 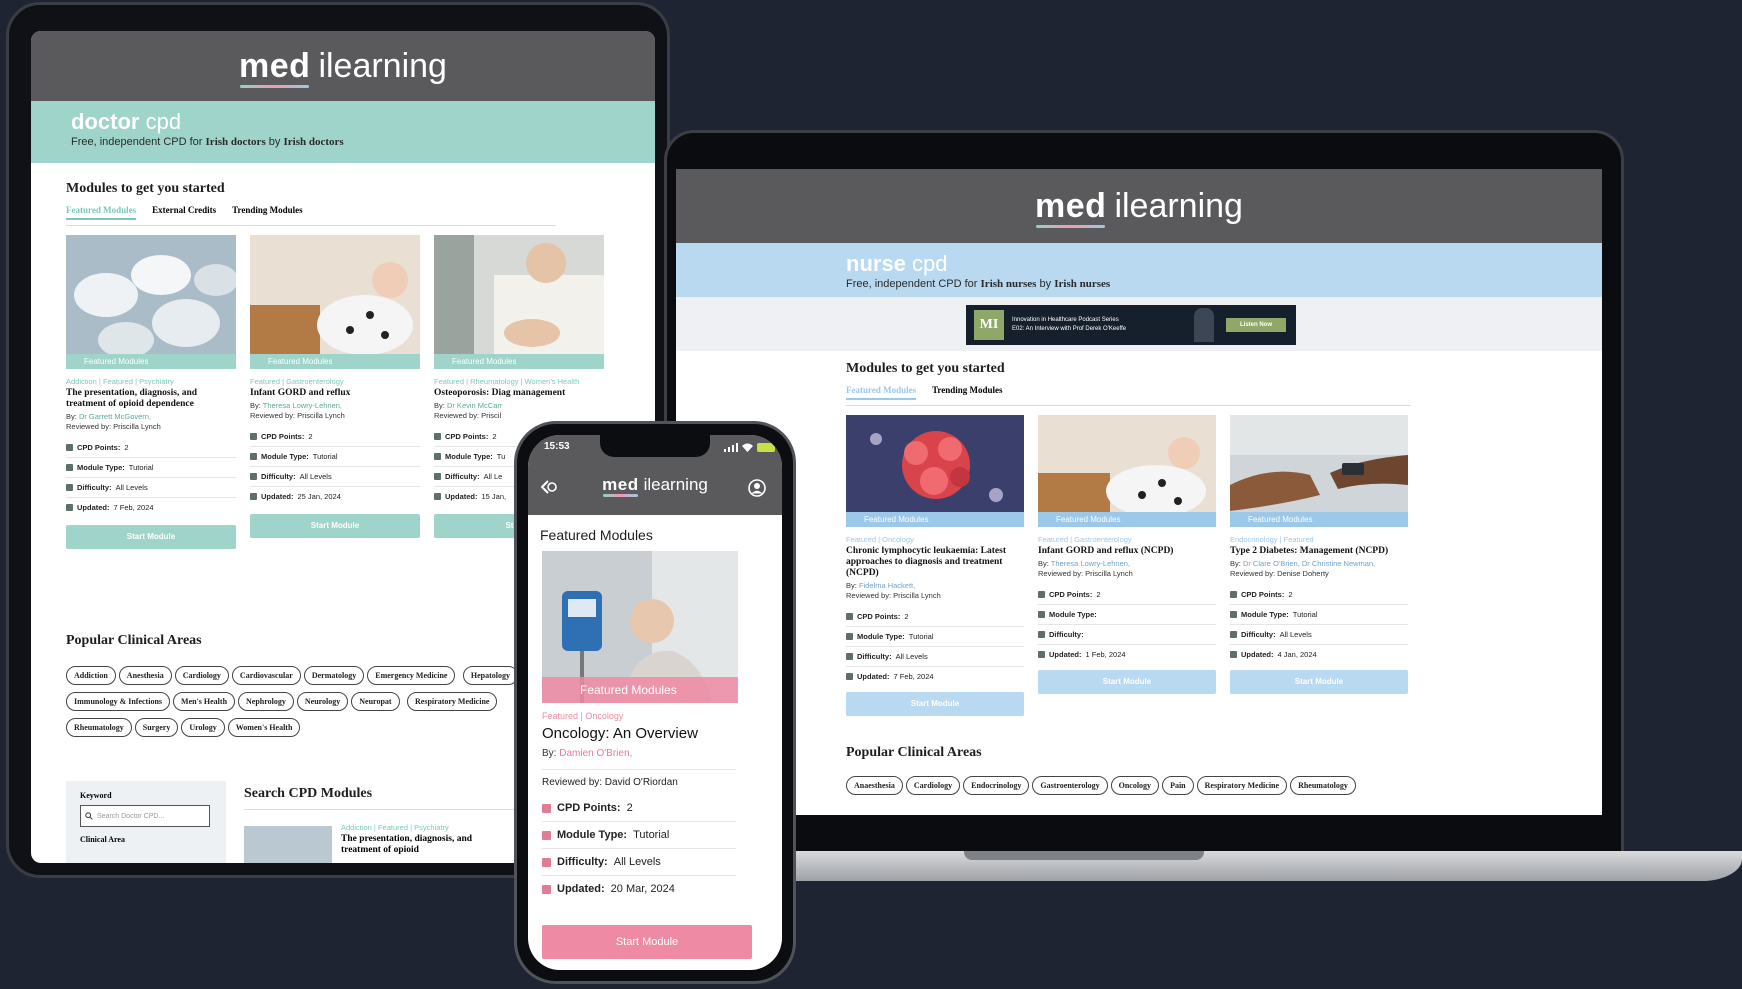 I want to click on module-image-infusion: Featured Modules, so click(x=640, y=627).